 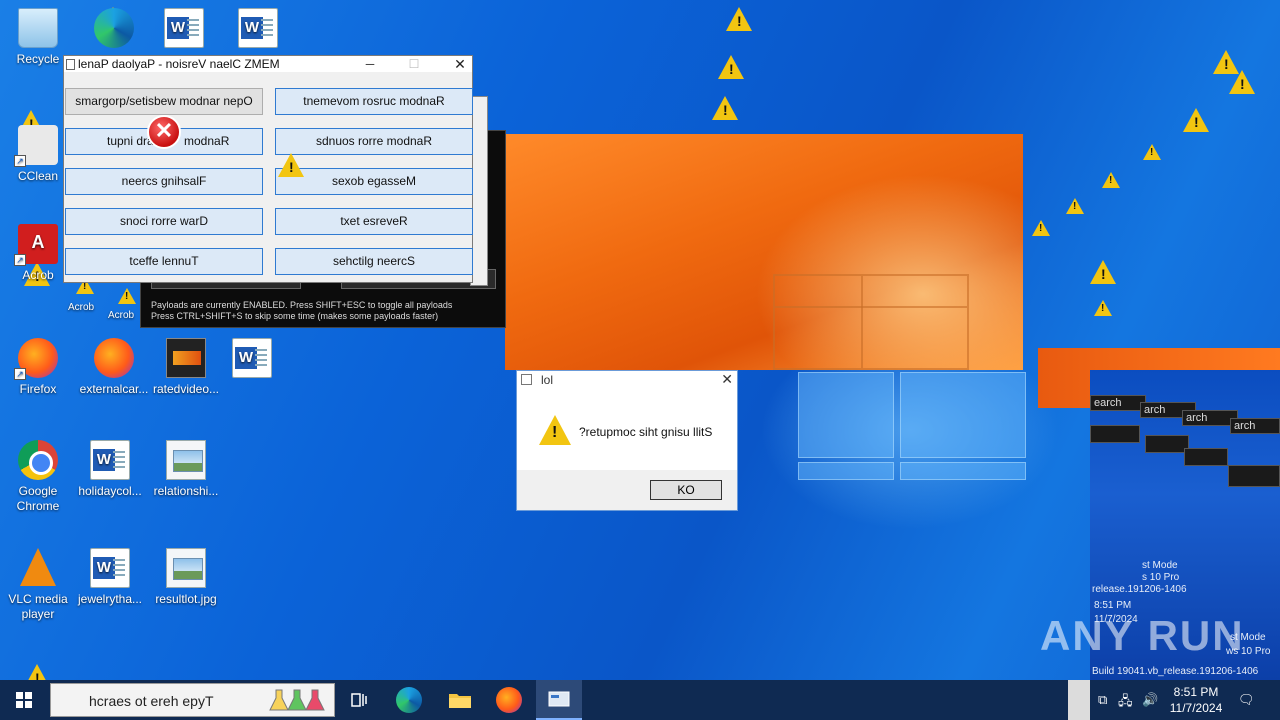 What do you see at coordinates (627, 430) in the screenshot?
I see `dialog-body: ! ?retupmoc siht gnisu llitS` at bounding box center [627, 430].